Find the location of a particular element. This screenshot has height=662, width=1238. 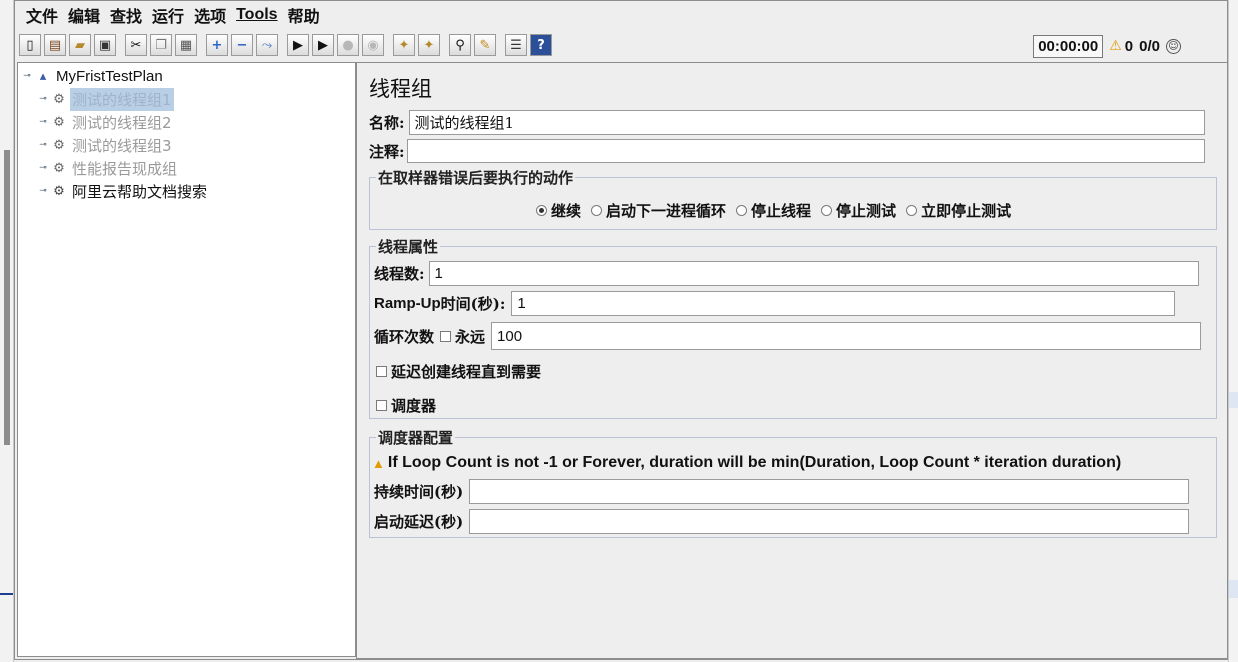

page-title: 线程组 is located at coordinates (400, 89).